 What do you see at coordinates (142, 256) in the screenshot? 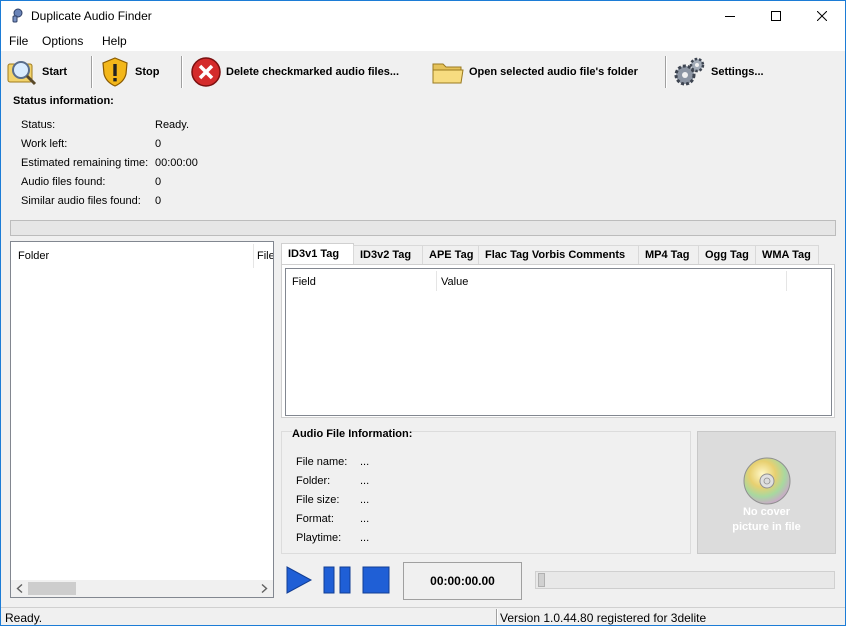
I see `file-list-header: Folder File` at bounding box center [142, 256].